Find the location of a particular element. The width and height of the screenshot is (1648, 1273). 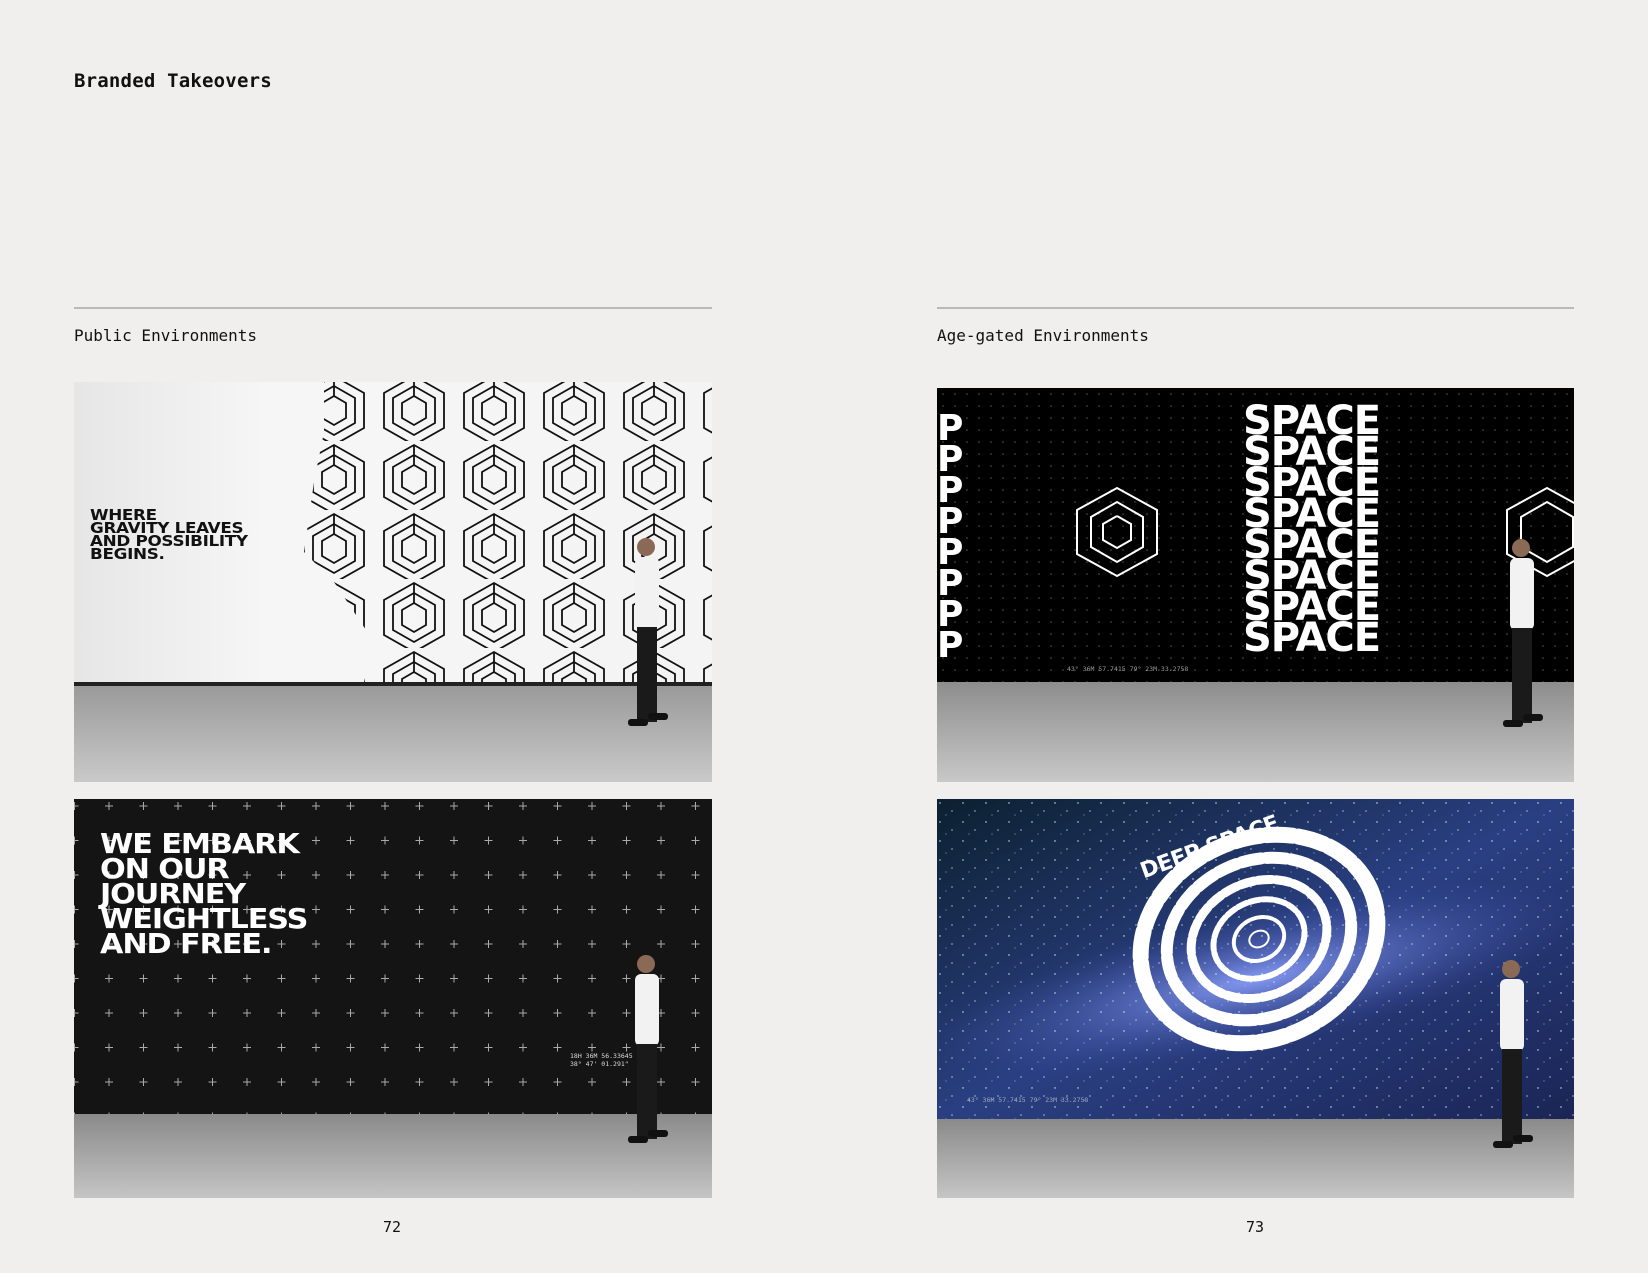

section-divider-public is located at coordinates (393, 308).